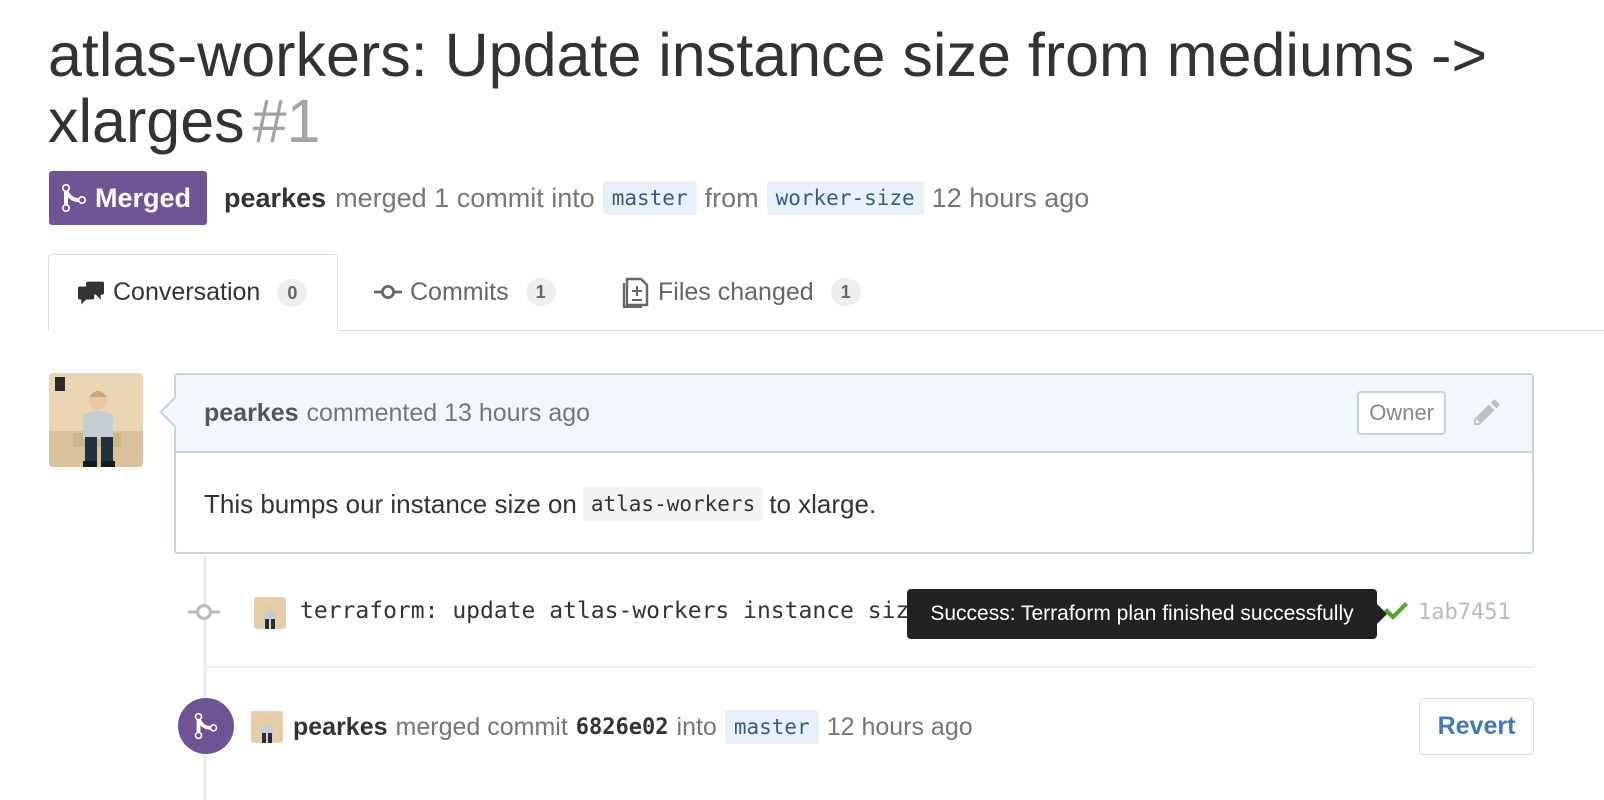 This screenshot has height=800, width=1604. Describe the element at coordinates (390, 503) in the screenshot. I see `comment-text-before: This bumps our instance size on` at that location.